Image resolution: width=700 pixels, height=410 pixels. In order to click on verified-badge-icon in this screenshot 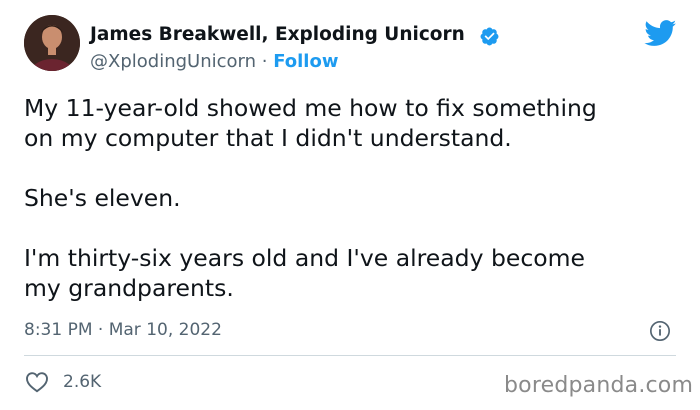, I will do `click(489, 36)`.